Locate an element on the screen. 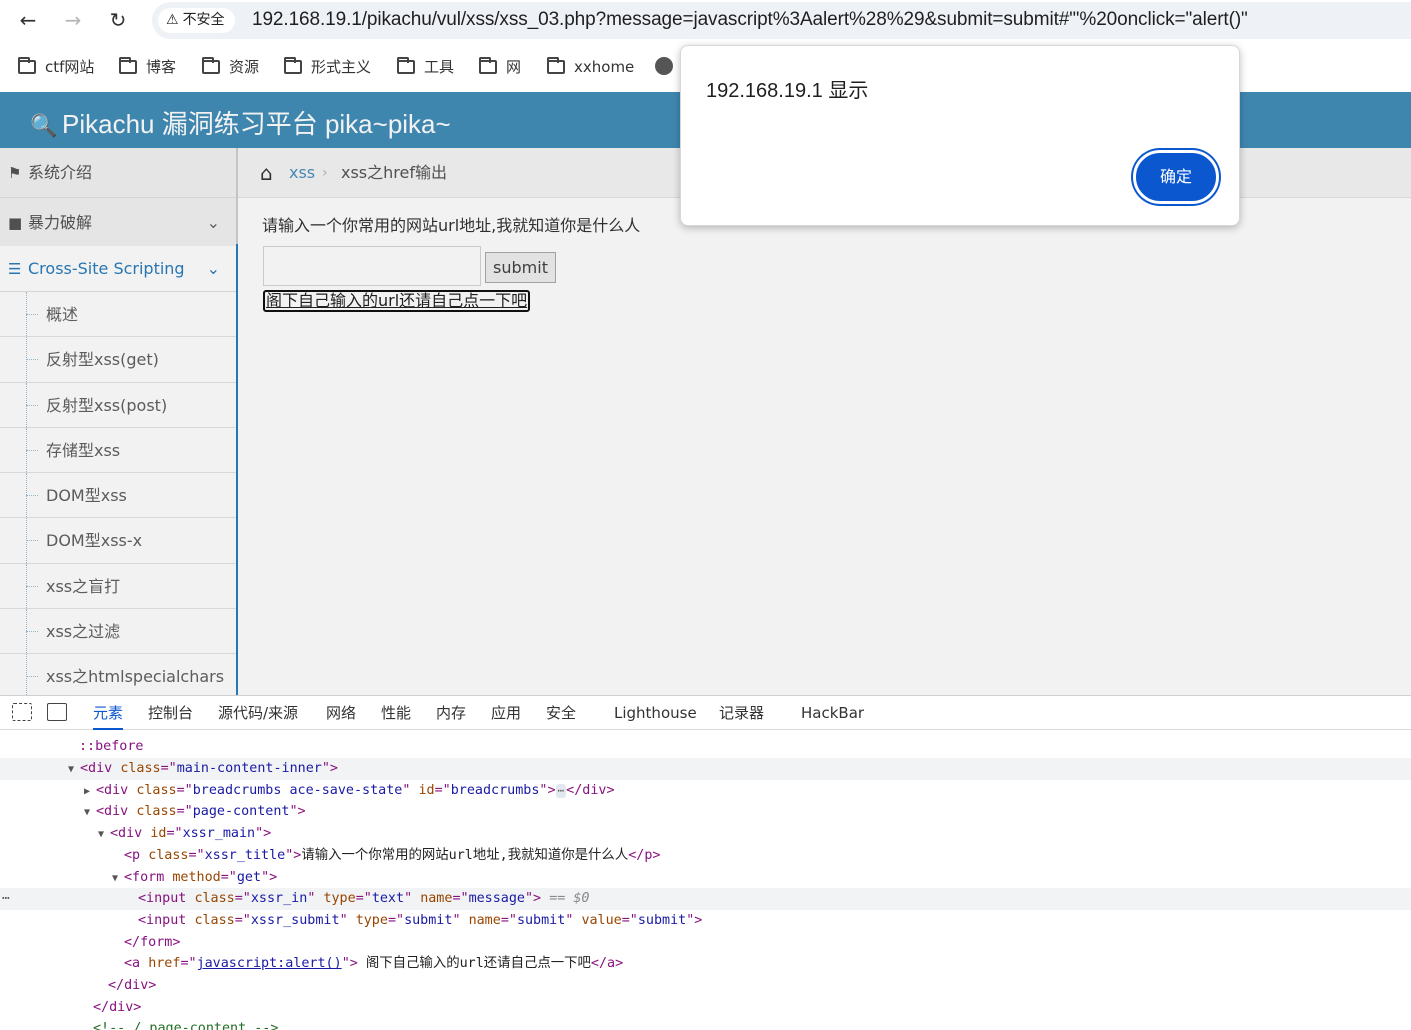 This screenshot has width=1411, height=1030. more-icon: ⋯ is located at coordinates (6, 899).